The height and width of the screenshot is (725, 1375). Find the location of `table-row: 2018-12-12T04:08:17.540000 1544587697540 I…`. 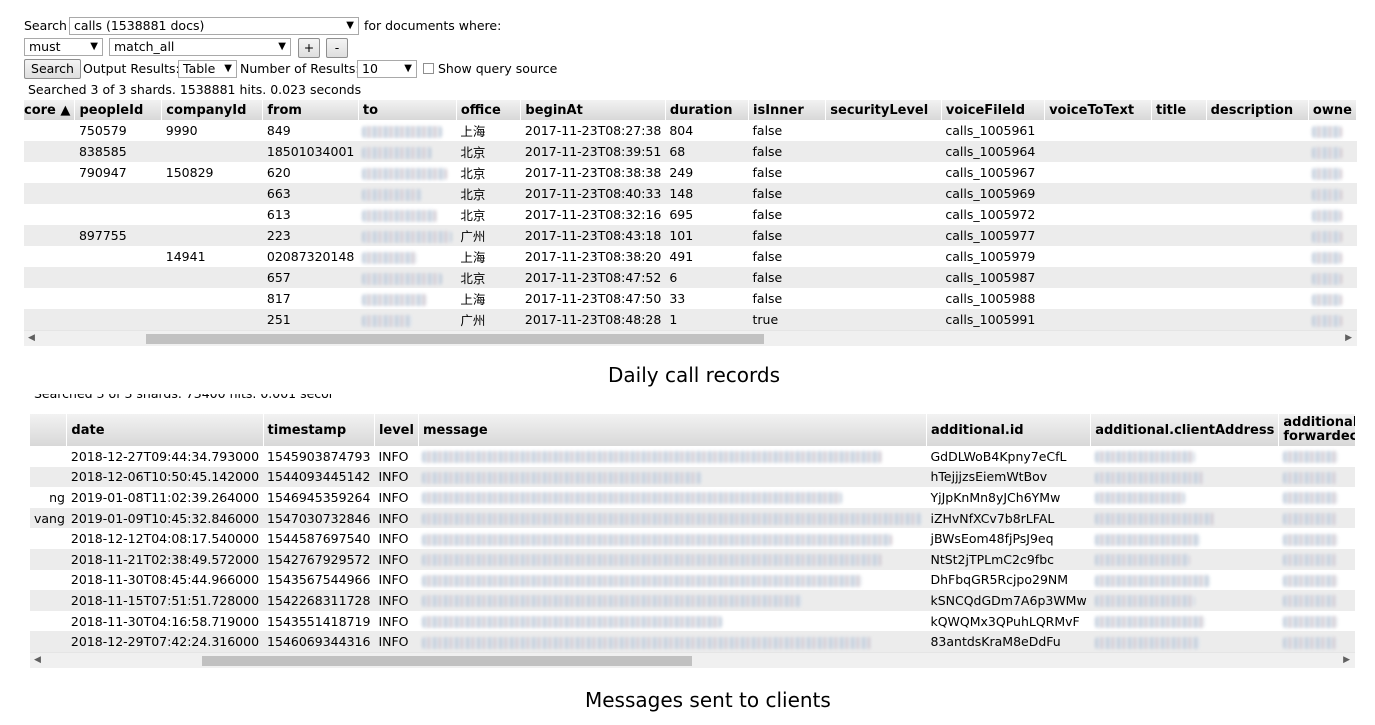

table-row: 2018-12-12T04:08:17.540000 1544587697540 I… is located at coordinates (692, 538).